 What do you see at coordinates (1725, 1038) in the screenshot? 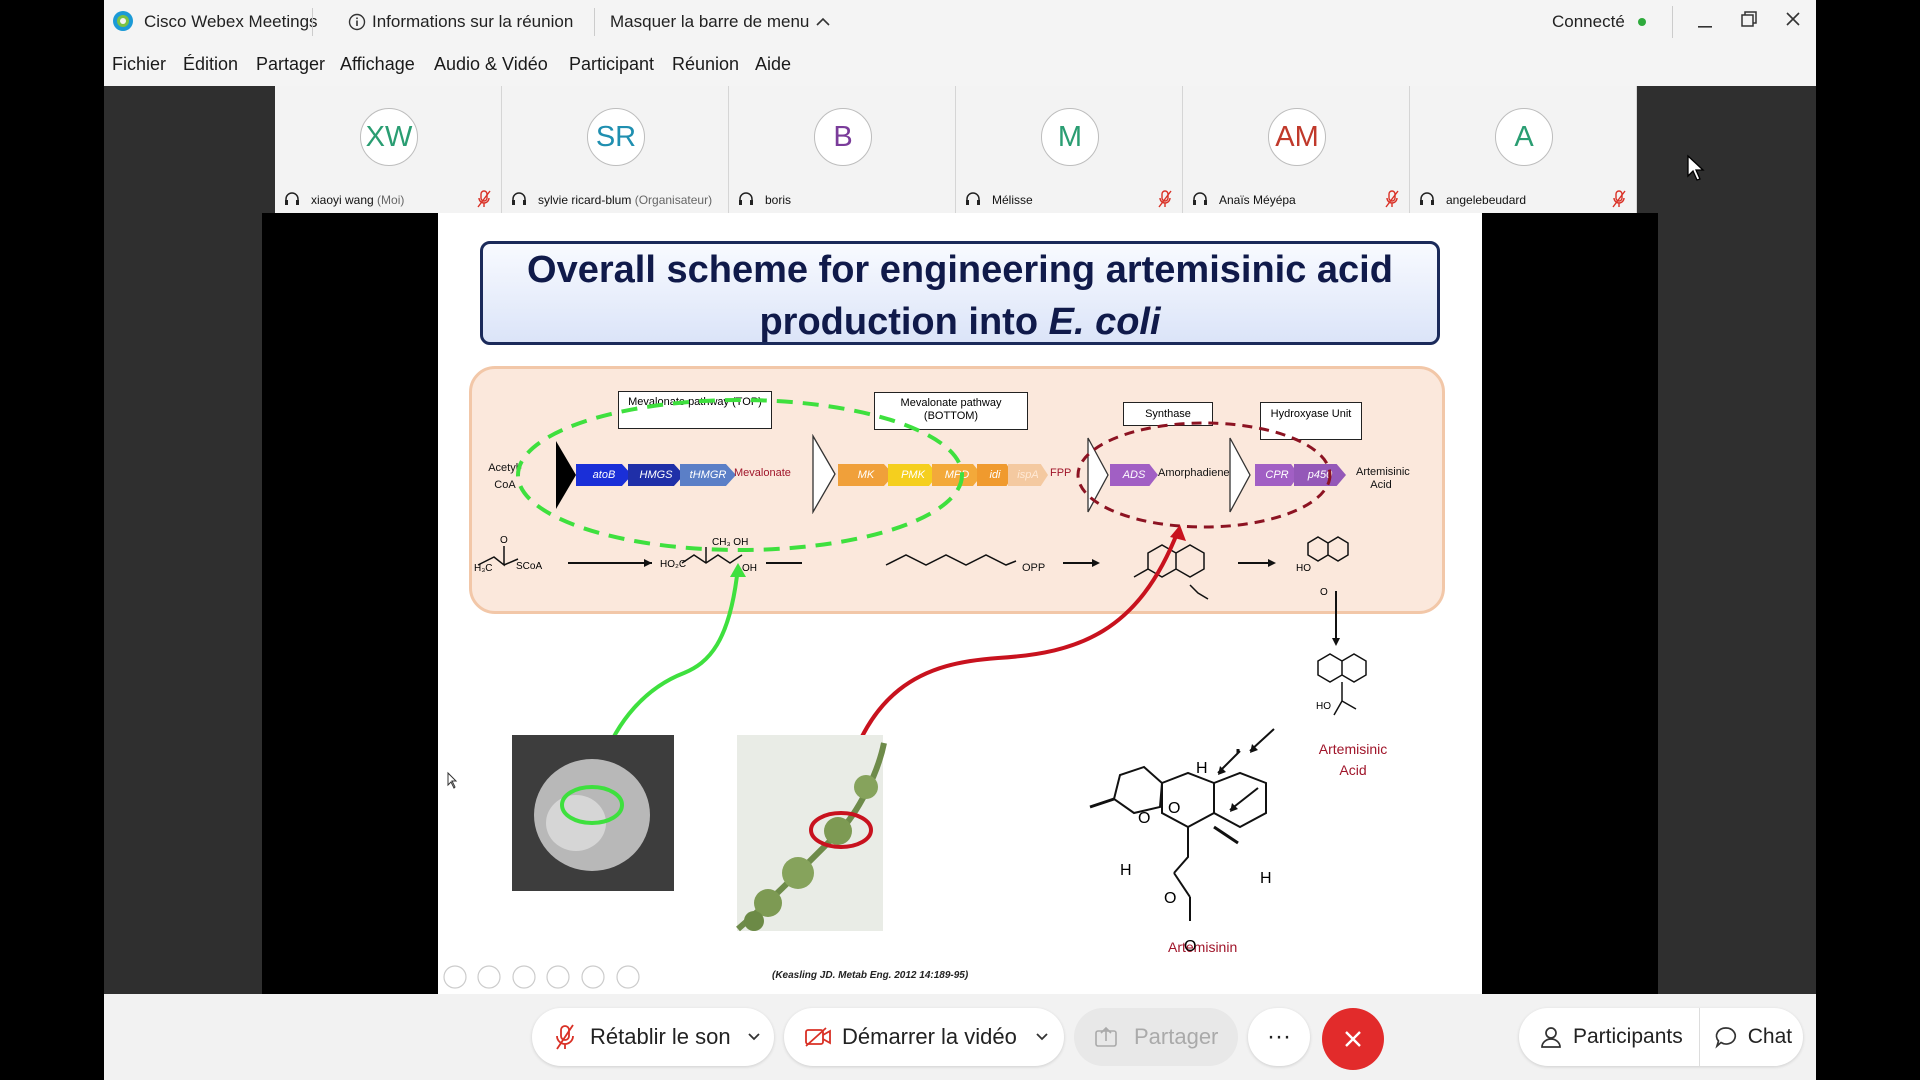
I see `chat-icon` at bounding box center [1725, 1038].